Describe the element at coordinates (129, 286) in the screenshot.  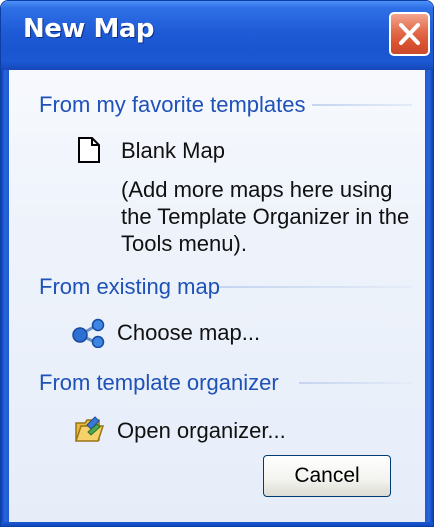
I see `section-header-existing: From existing map` at that location.